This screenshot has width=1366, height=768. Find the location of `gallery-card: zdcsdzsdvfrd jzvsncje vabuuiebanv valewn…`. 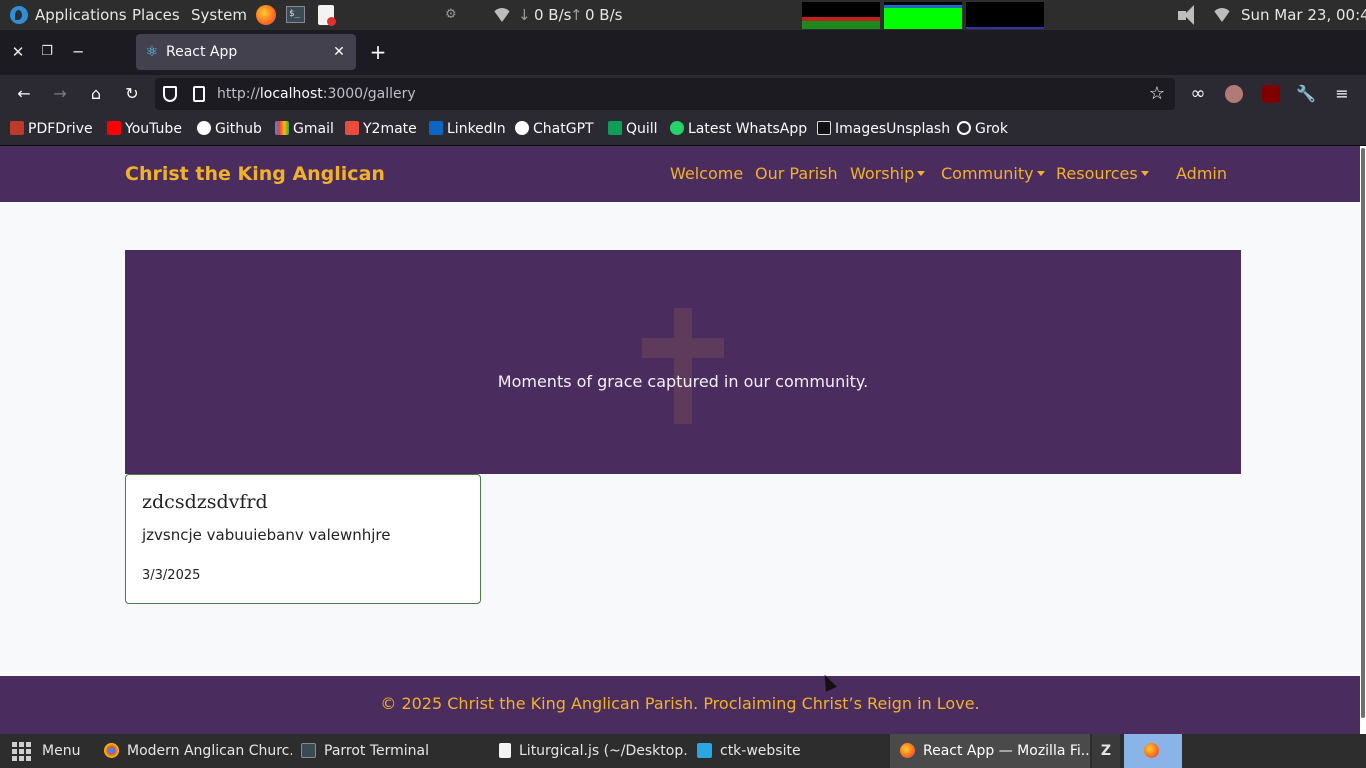

gallery-card: zdcsdzsdvfrd jzvsncje vabuuiebanv valewn… is located at coordinates (303, 539).